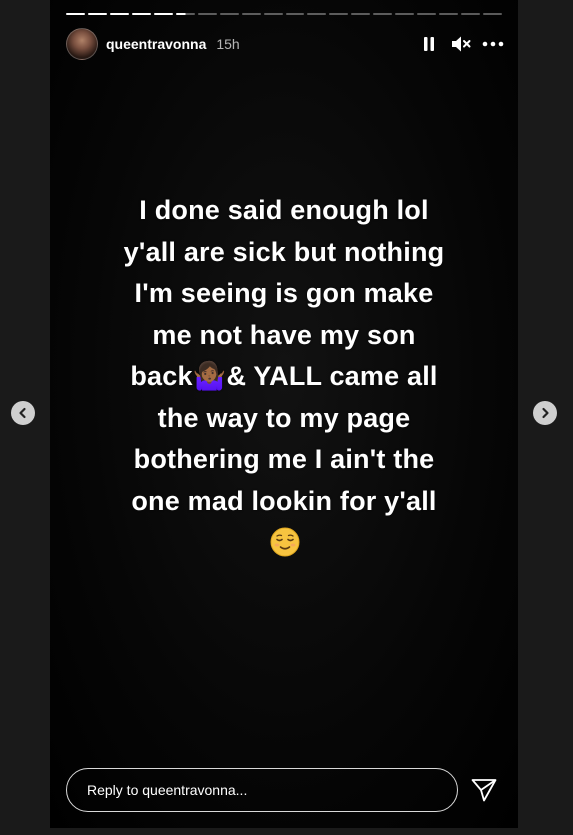 The image size is (573, 835). I want to click on pause-icon, so click(429, 44).